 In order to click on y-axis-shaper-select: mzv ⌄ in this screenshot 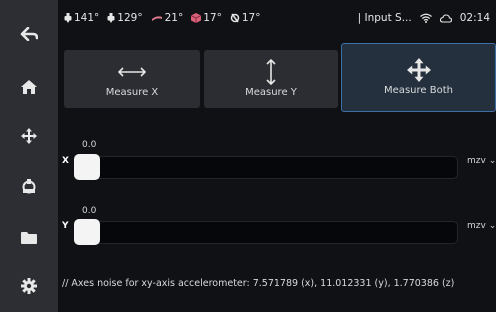, I will do `click(481, 226)`.